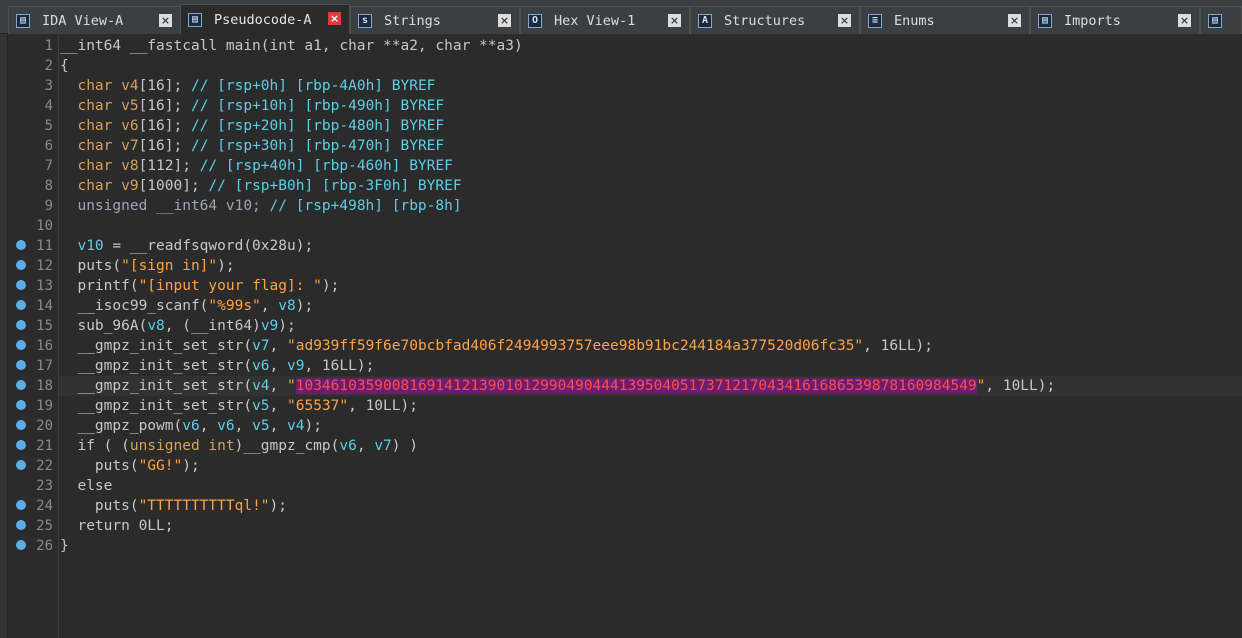  I want to click on tab-pseudocode-a: ▤ Pseudocode-A ×, so click(265, 19).